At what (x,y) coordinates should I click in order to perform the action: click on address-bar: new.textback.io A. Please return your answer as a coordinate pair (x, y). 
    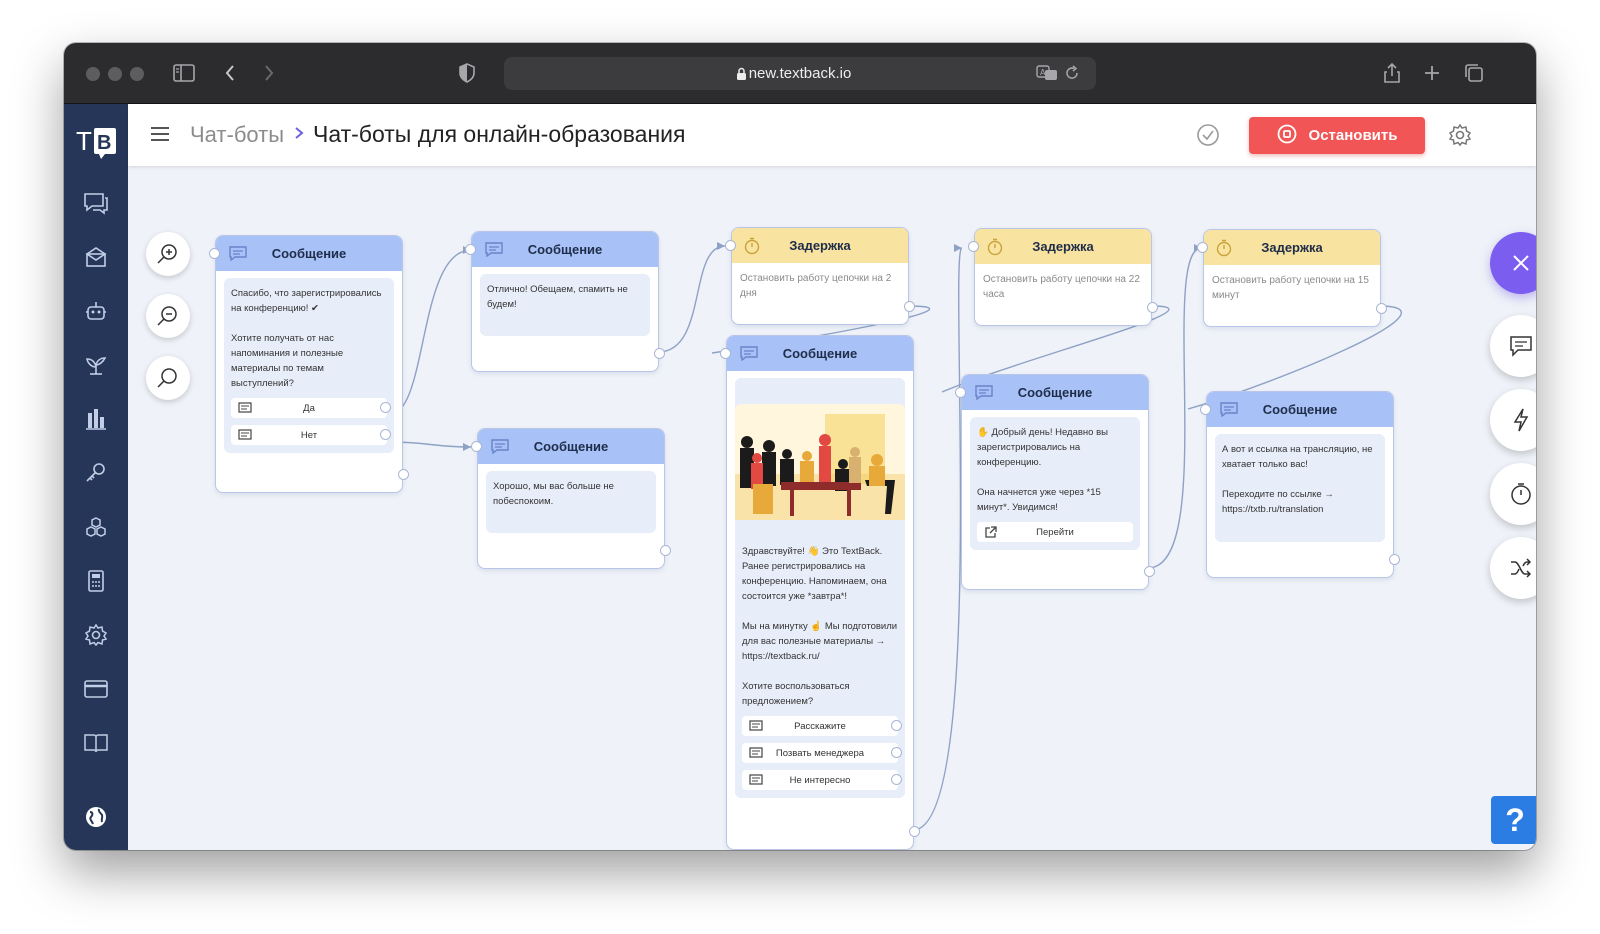
    Looking at the image, I should click on (800, 73).